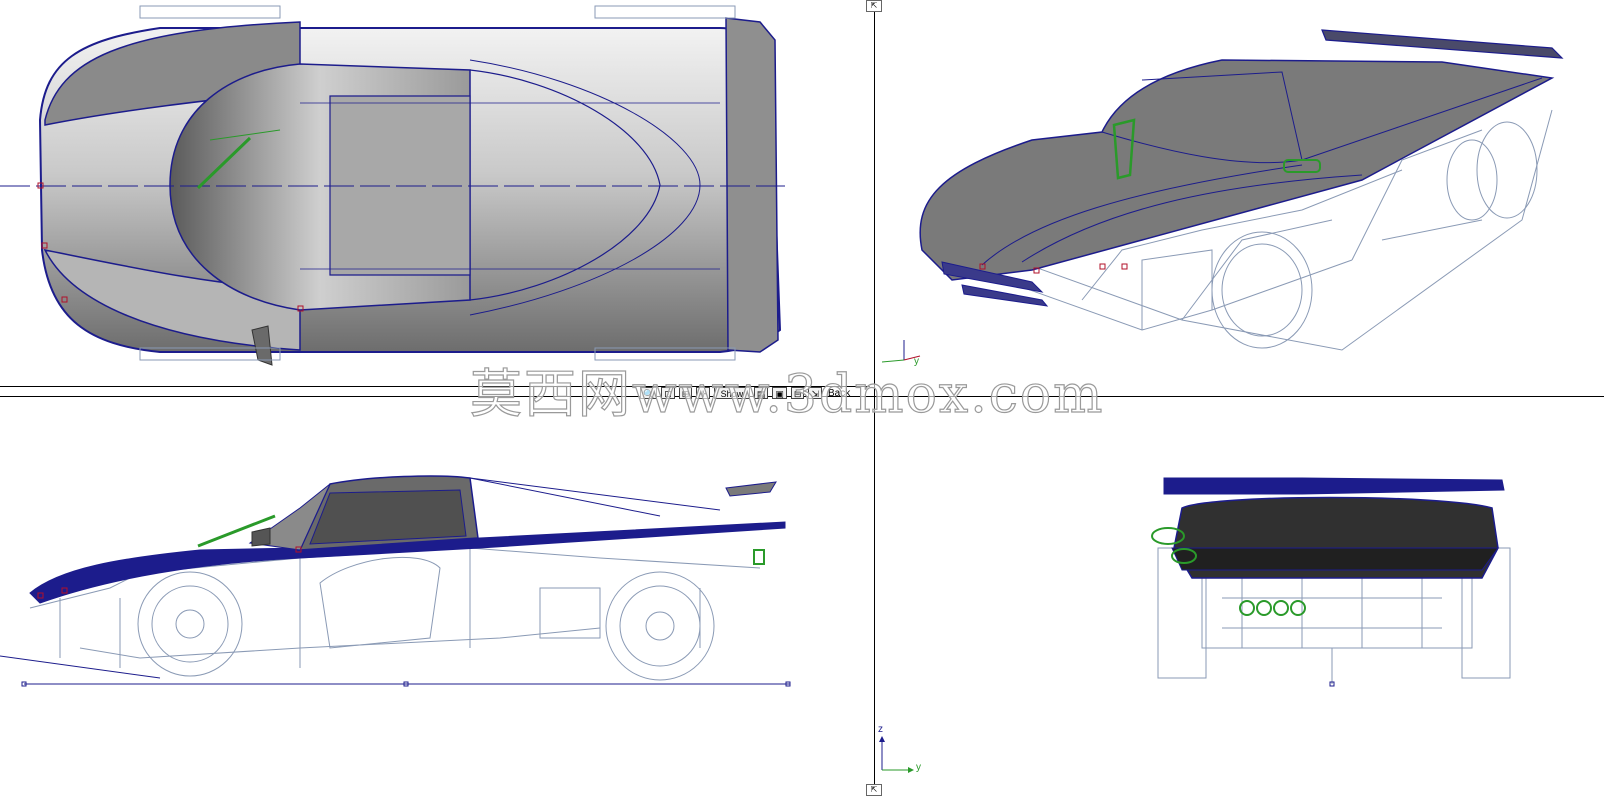 This screenshot has width=1604, height=796. I want to click on left-axis-y-label: y, so click(918, 767).